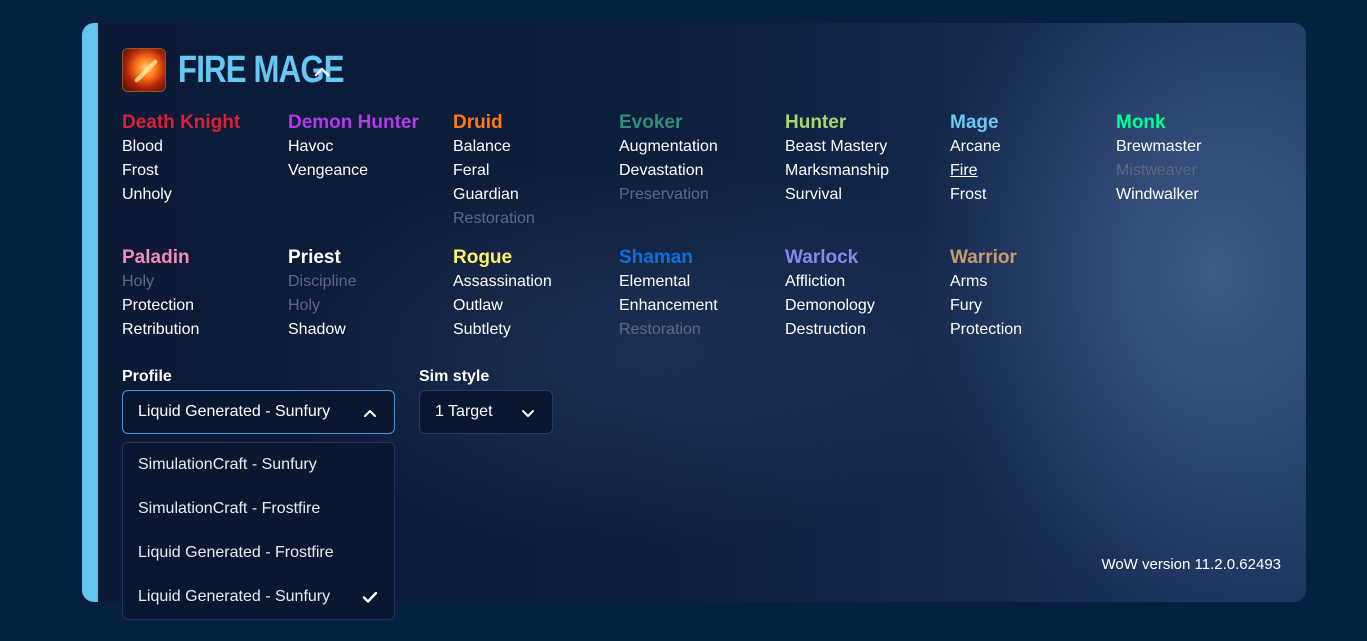 The width and height of the screenshot is (1367, 641). I want to click on spec-link-priest-shadow: Shadow, so click(368, 330).